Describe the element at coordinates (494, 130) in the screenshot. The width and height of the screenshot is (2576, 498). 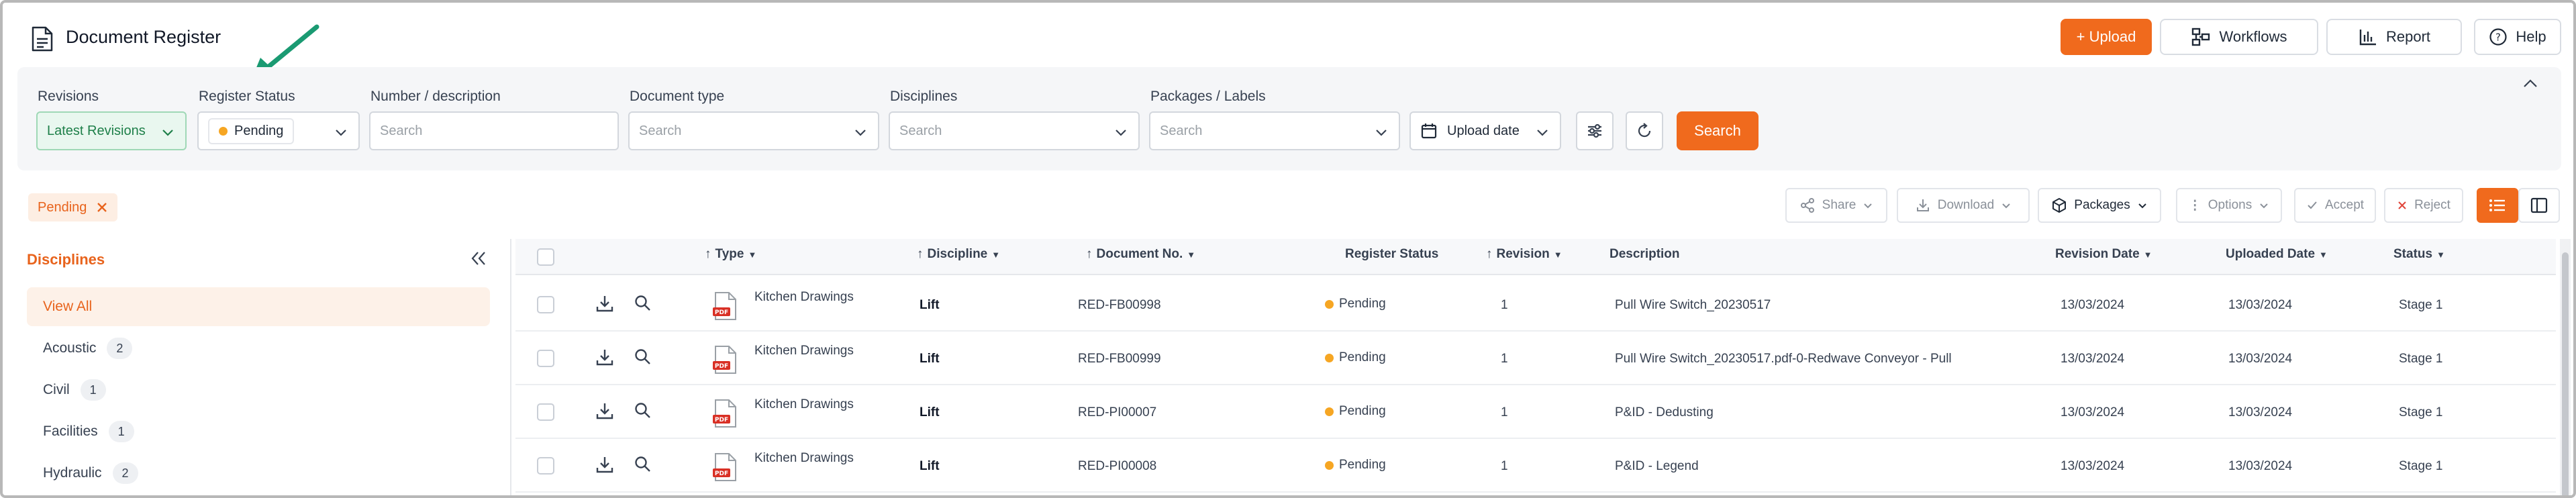
I see `number-description-input: Search` at that location.